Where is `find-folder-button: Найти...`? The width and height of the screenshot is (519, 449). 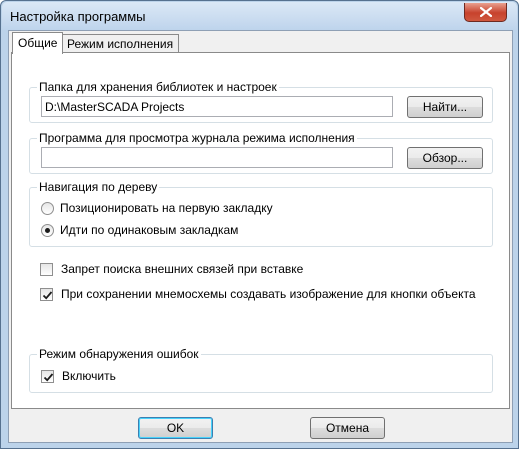
find-folder-button: Найти... is located at coordinates (445, 107).